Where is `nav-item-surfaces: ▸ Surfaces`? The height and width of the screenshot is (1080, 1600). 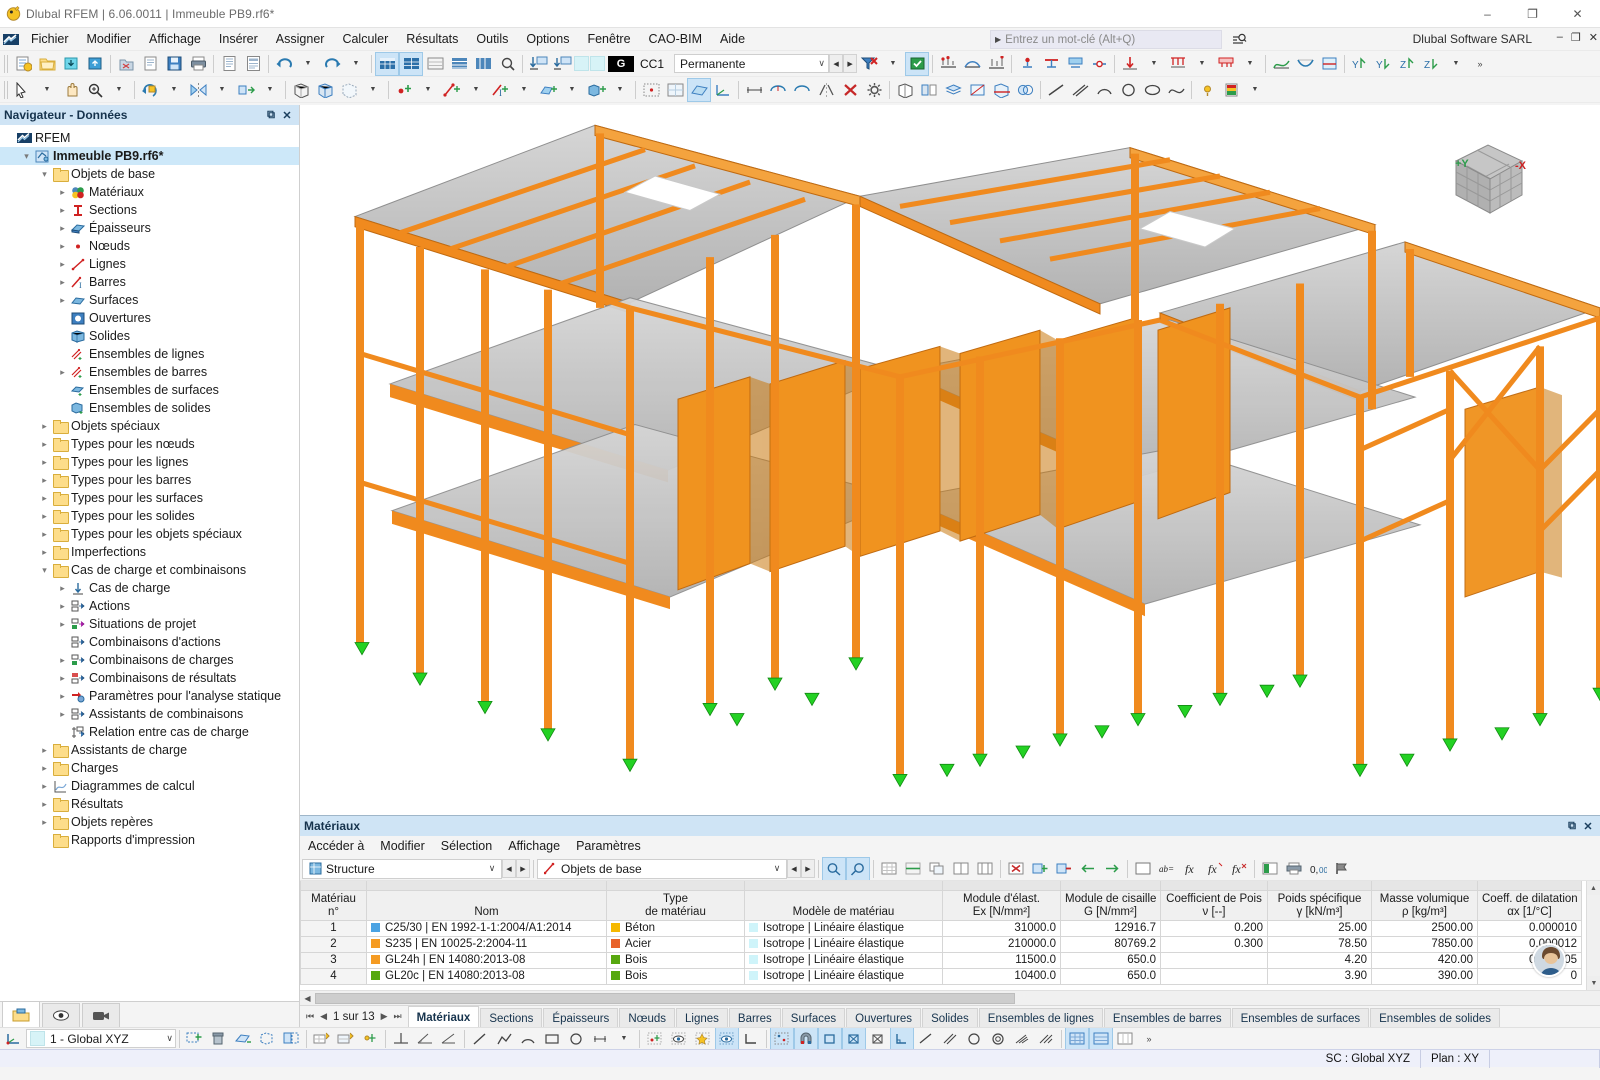
nav-item-surfaces: ▸ Surfaces is located at coordinates (149, 300).